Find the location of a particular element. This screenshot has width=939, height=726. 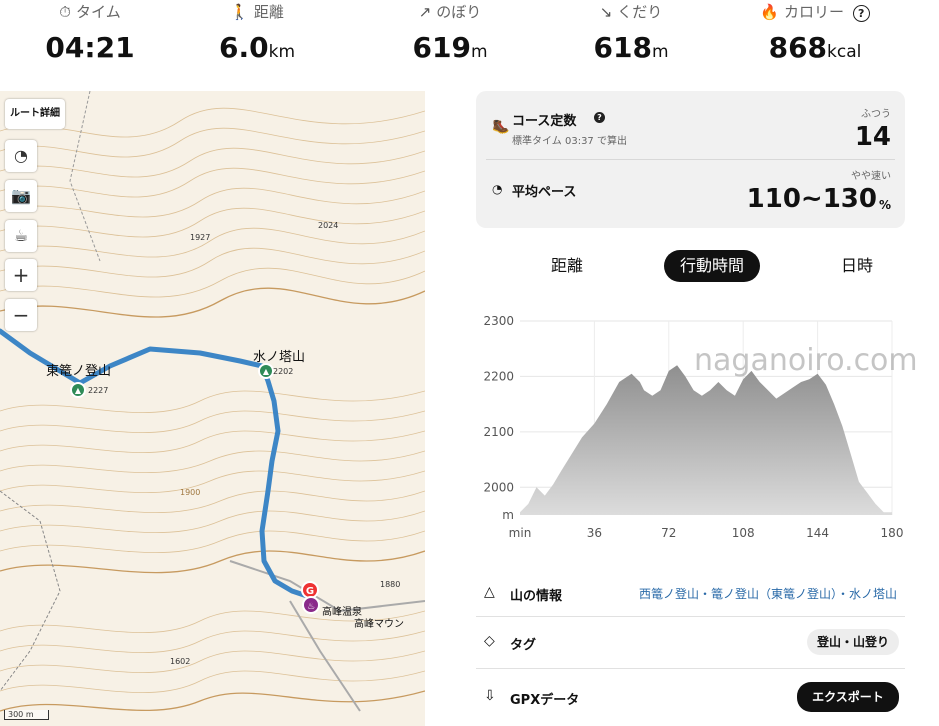

stat-calories-unit: kcal is located at coordinates (844, 52).